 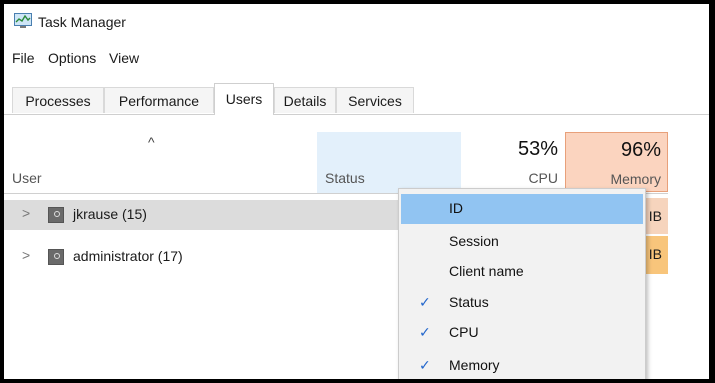 What do you see at coordinates (537, 149) in the screenshot?
I see `cpu-percent: 53%` at bounding box center [537, 149].